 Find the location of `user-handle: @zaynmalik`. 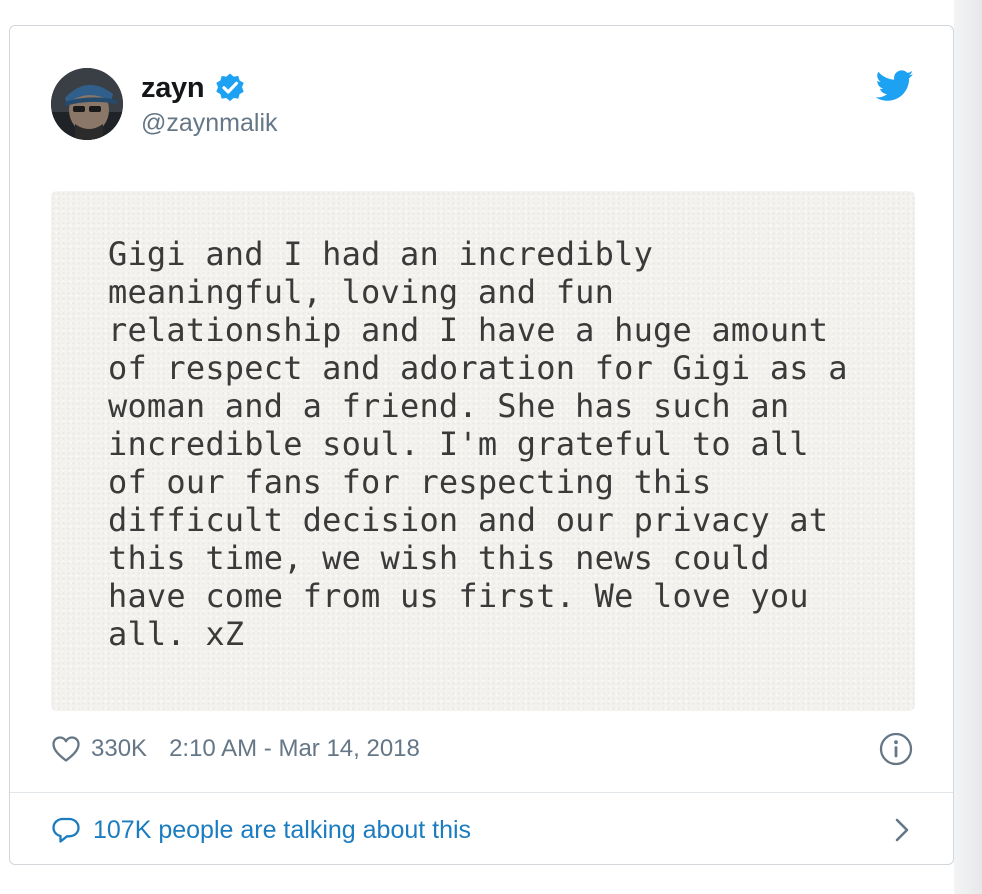

user-handle: @zaynmalik is located at coordinates (209, 123).